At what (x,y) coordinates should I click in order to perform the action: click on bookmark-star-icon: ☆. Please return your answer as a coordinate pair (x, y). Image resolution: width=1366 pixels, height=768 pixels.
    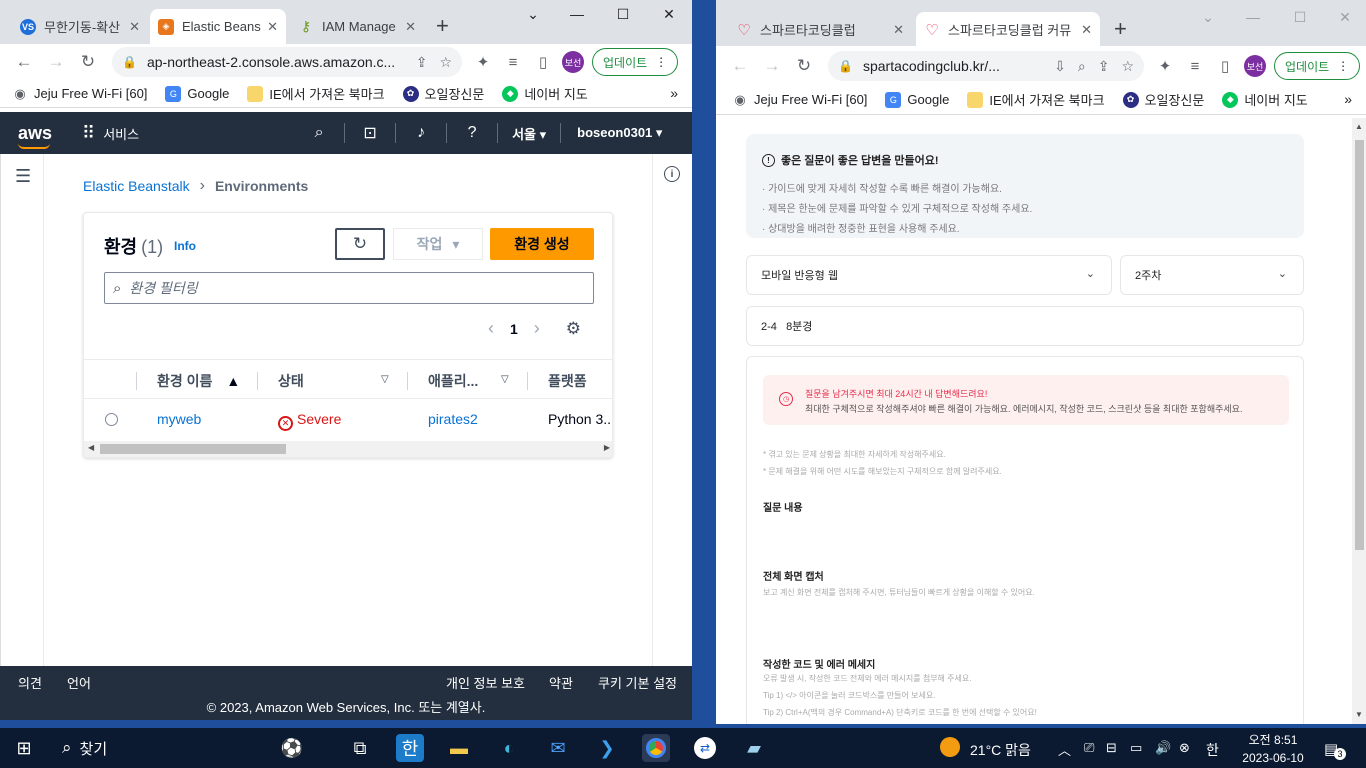
    Looking at the image, I should click on (445, 62).